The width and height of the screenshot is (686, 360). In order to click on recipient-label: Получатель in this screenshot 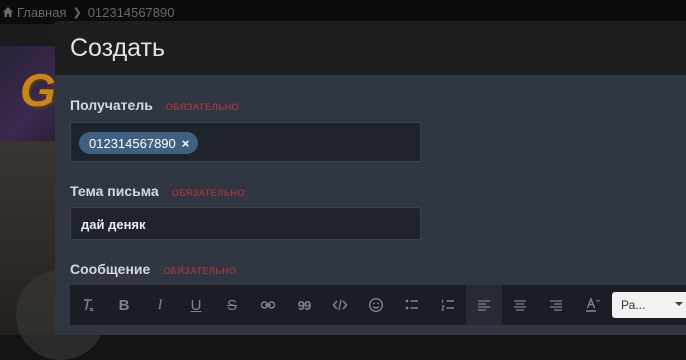, I will do `click(111, 105)`.